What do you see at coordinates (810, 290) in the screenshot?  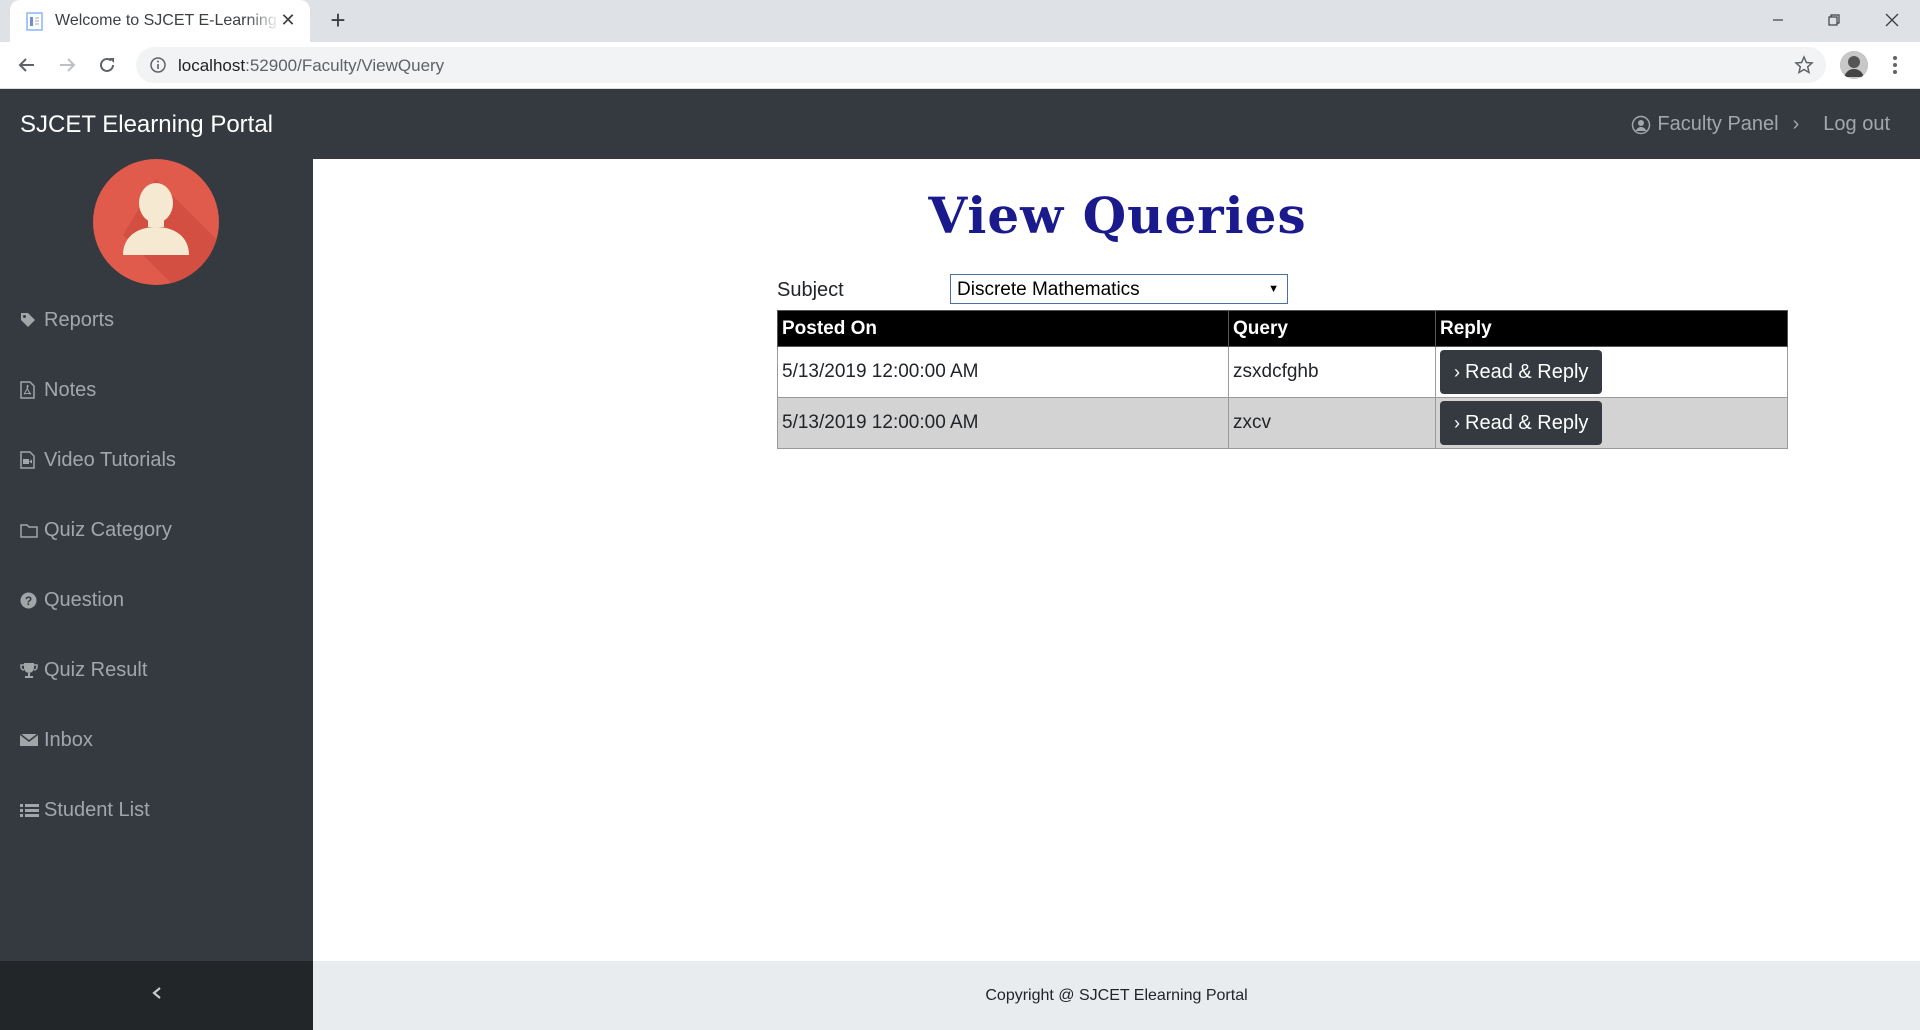 I see `subject-label: Subject` at bounding box center [810, 290].